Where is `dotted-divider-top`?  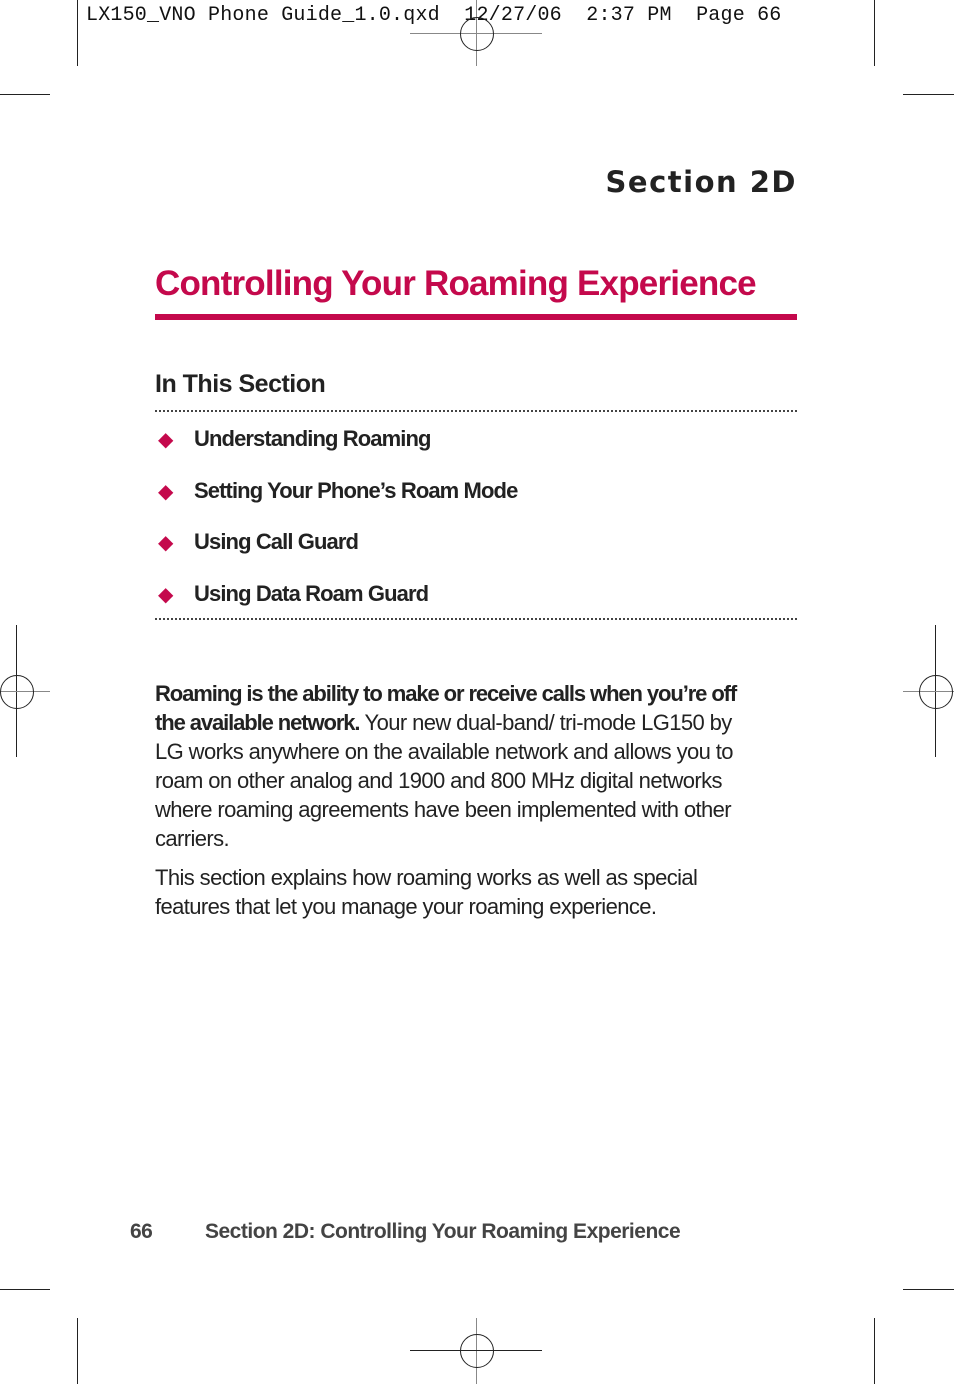
dotted-divider-top is located at coordinates (476, 411).